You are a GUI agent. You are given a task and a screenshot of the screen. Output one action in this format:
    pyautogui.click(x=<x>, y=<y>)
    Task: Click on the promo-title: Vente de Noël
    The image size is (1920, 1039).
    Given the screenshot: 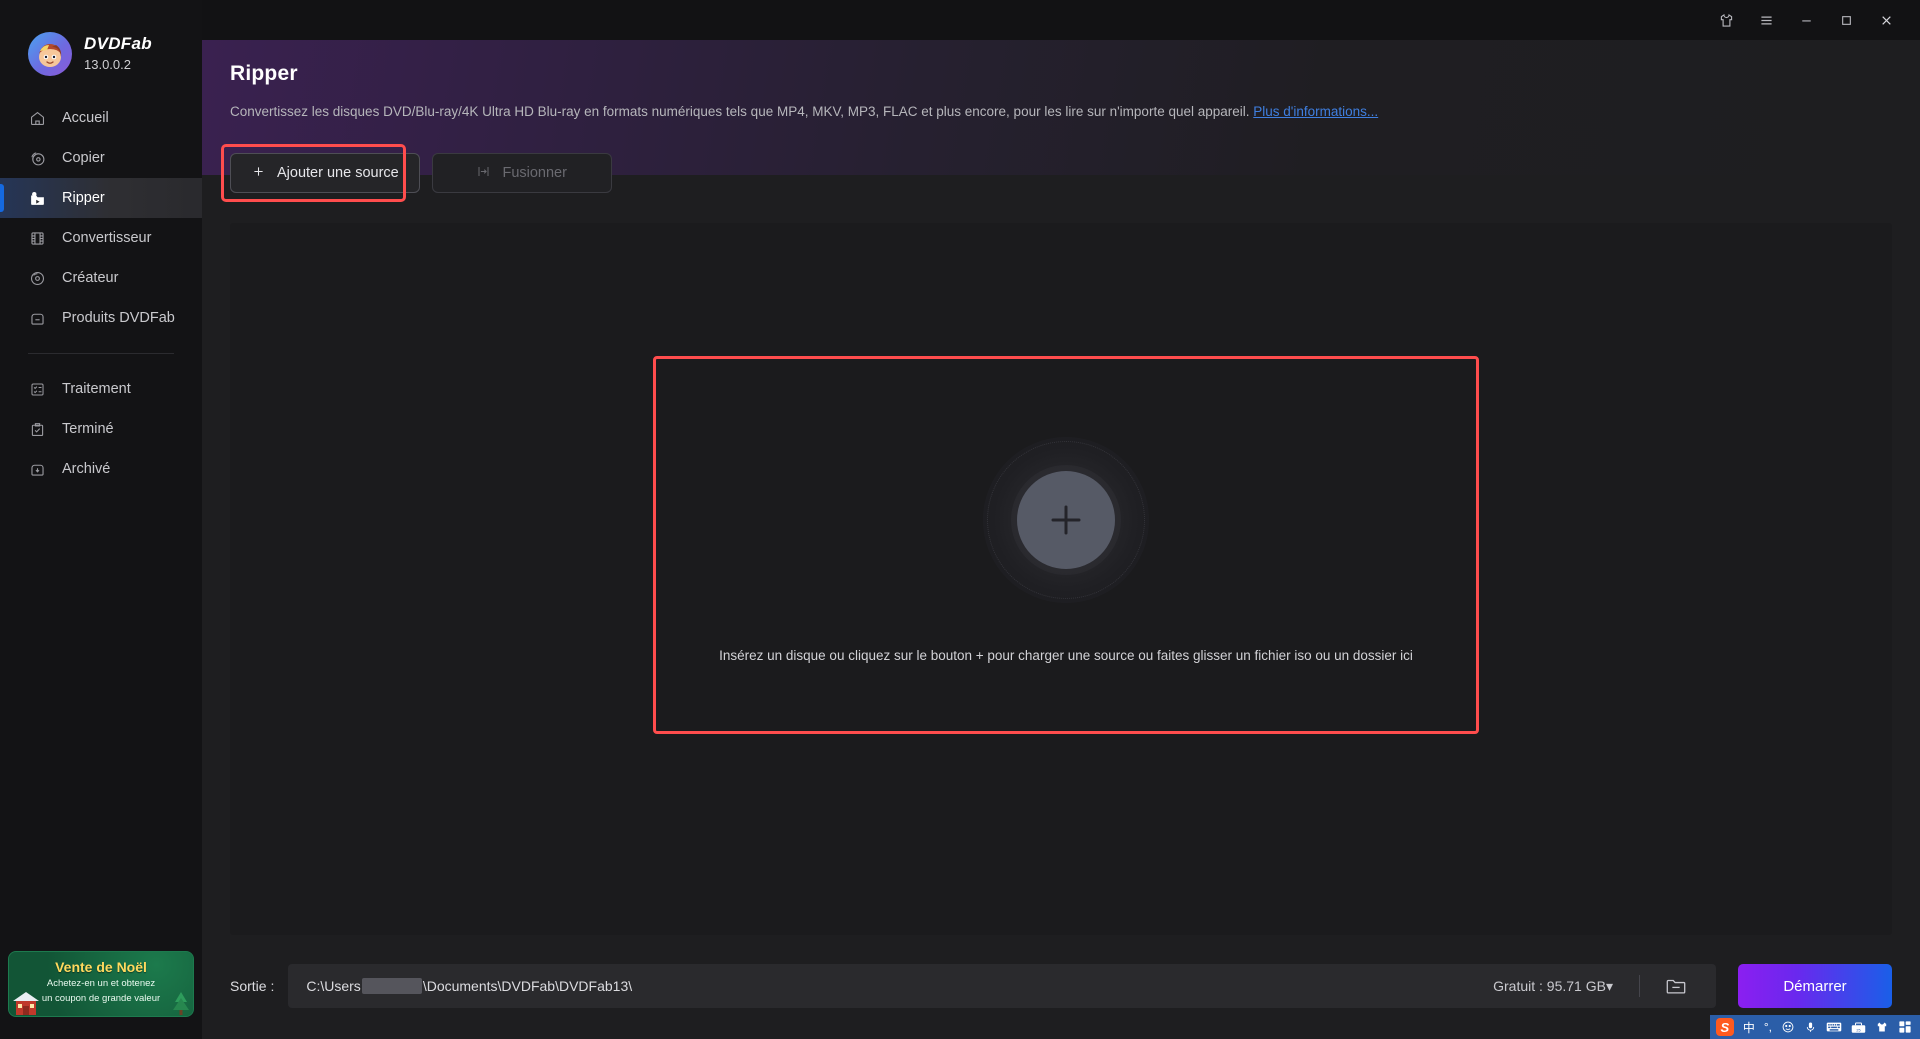 What is the action you would take?
    pyautogui.click(x=101, y=967)
    